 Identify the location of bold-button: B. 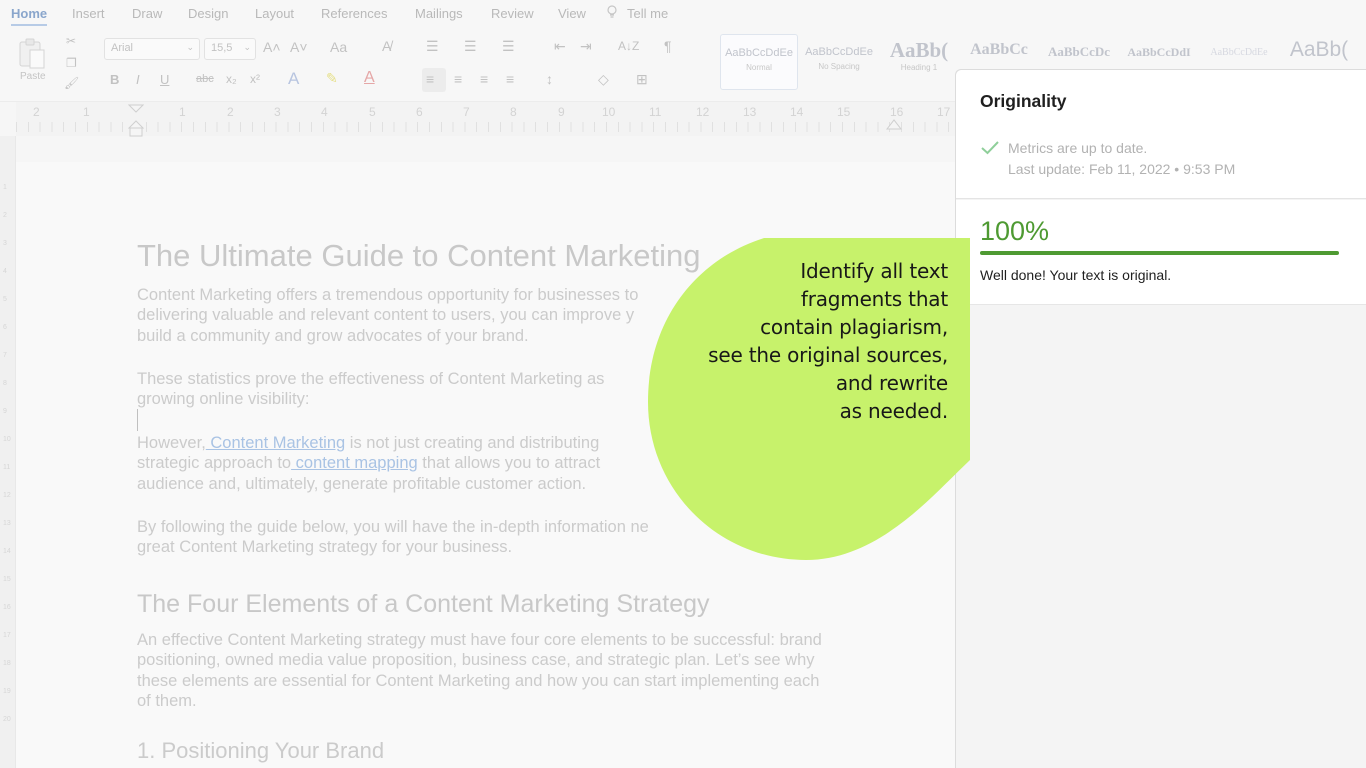
(114, 79).